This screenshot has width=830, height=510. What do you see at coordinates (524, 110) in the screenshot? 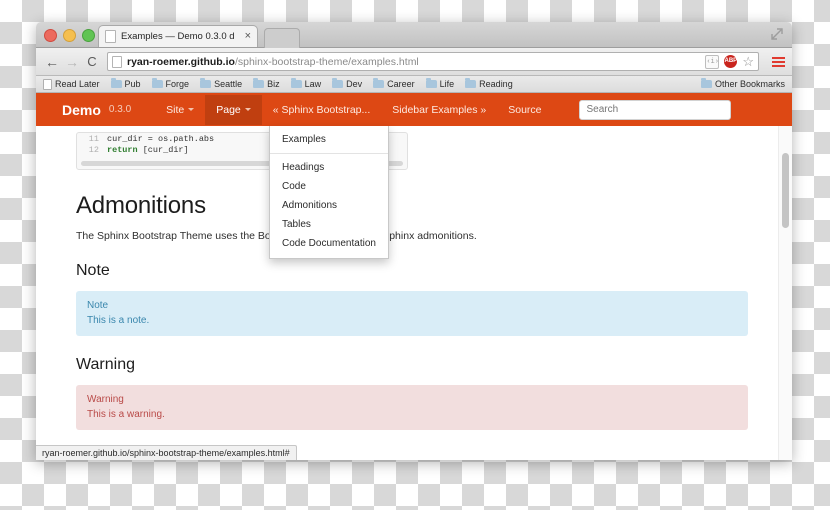
I see `navitem-source: Source` at bounding box center [524, 110].